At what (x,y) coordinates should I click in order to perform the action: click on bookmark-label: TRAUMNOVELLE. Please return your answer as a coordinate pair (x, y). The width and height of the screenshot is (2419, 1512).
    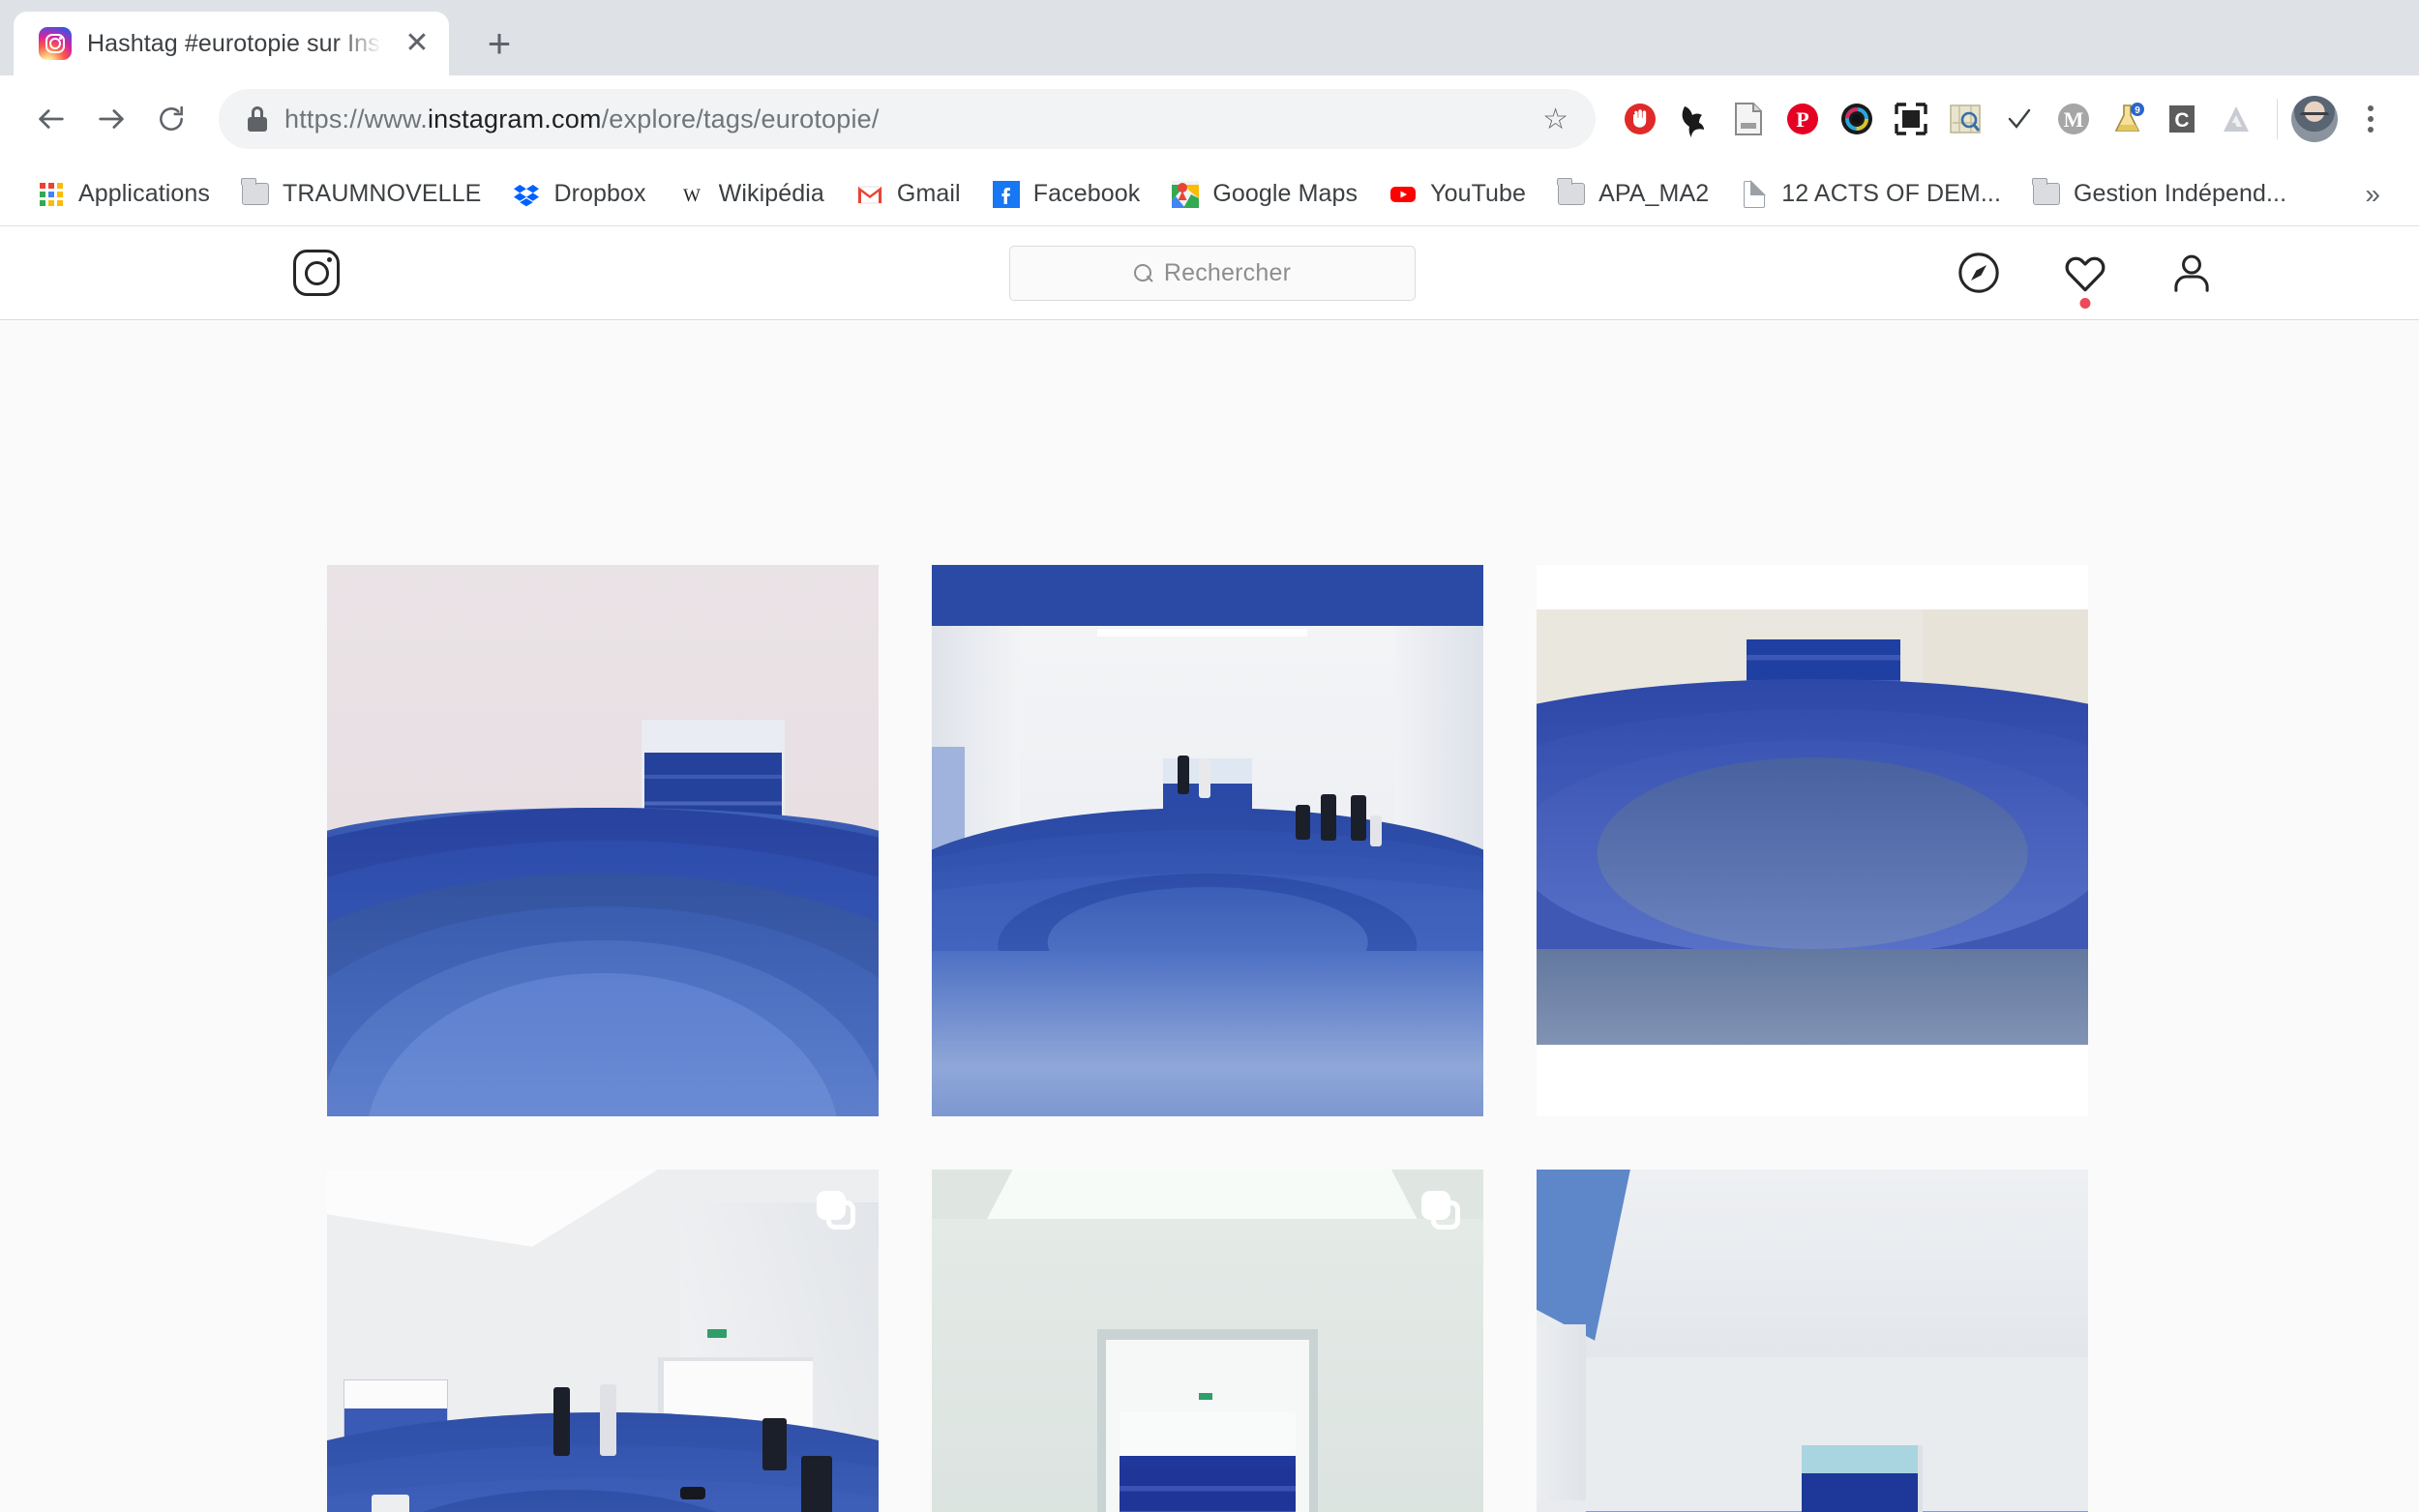
    Looking at the image, I should click on (383, 193).